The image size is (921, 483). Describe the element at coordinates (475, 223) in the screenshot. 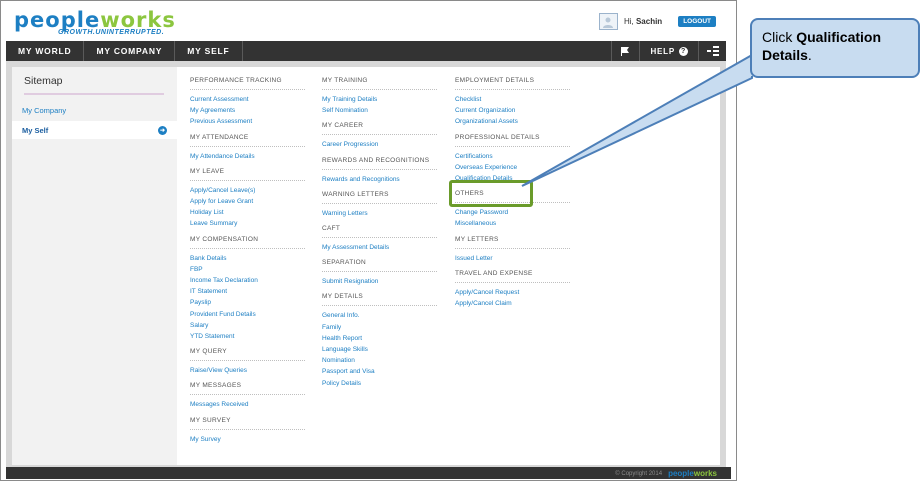

I see `link-miscellaneous: Miscellaneous` at that location.